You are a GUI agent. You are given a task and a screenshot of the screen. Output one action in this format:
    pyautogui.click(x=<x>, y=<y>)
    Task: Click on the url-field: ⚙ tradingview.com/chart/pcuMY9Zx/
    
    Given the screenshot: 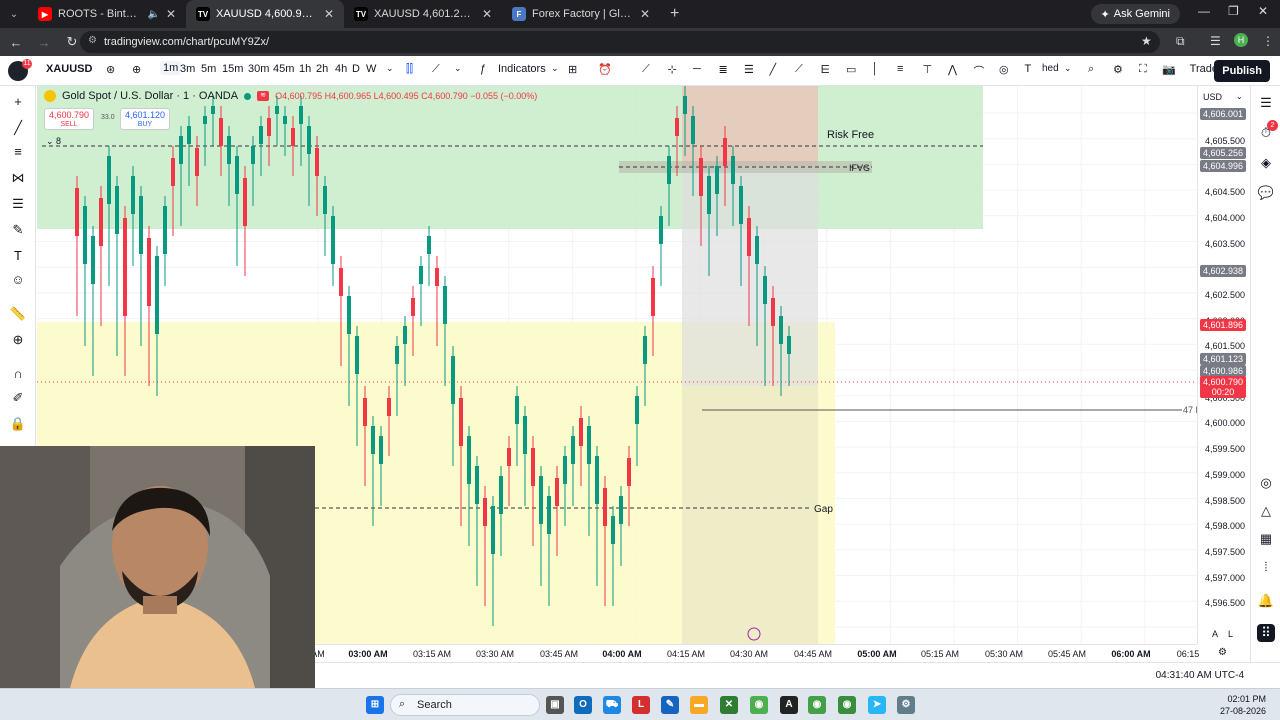 What is the action you would take?
    pyautogui.click(x=620, y=42)
    